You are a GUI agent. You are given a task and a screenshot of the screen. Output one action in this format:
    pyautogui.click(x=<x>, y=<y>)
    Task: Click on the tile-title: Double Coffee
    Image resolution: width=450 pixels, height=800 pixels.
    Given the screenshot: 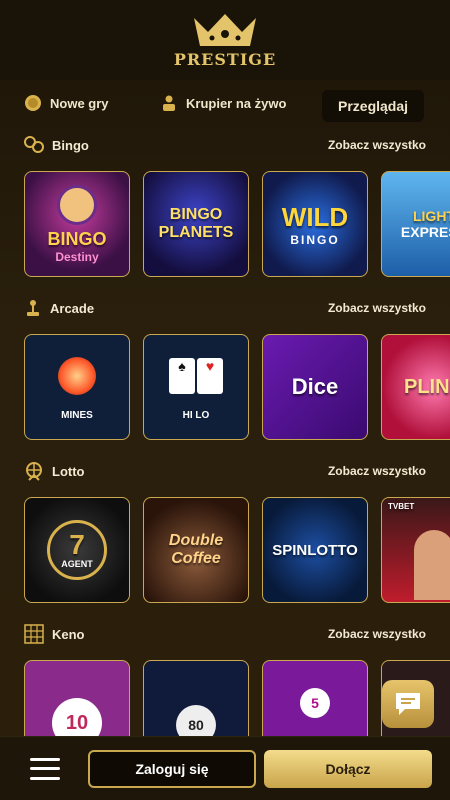 What is the action you would take?
    pyautogui.click(x=196, y=549)
    